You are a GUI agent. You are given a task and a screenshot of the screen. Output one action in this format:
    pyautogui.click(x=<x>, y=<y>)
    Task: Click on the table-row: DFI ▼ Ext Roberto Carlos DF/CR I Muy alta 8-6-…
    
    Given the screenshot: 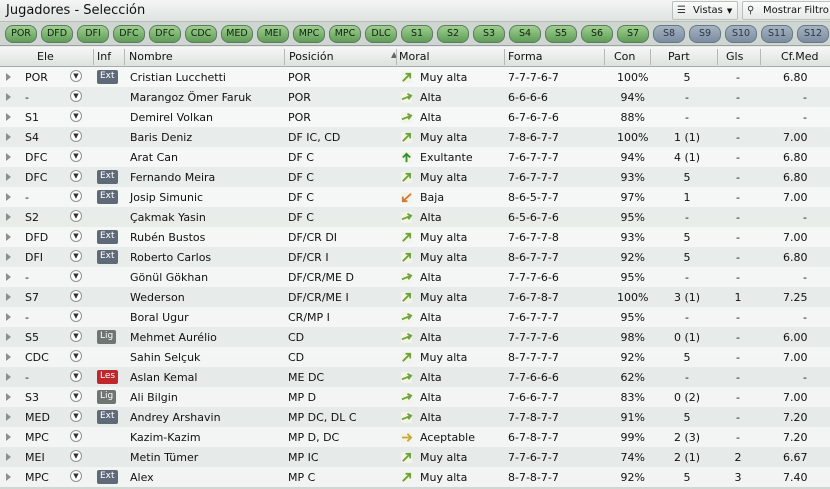 What is the action you would take?
    pyautogui.click(x=415, y=257)
    